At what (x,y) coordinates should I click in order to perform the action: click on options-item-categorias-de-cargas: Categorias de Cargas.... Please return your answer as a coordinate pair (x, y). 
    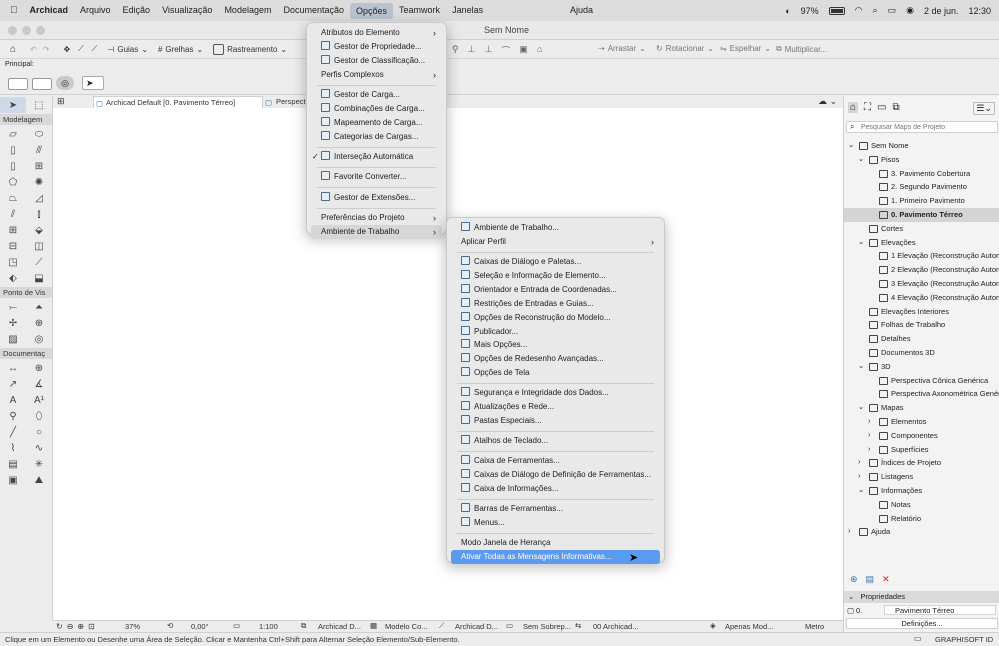
    Looking at the image, I should click on (376, 137).